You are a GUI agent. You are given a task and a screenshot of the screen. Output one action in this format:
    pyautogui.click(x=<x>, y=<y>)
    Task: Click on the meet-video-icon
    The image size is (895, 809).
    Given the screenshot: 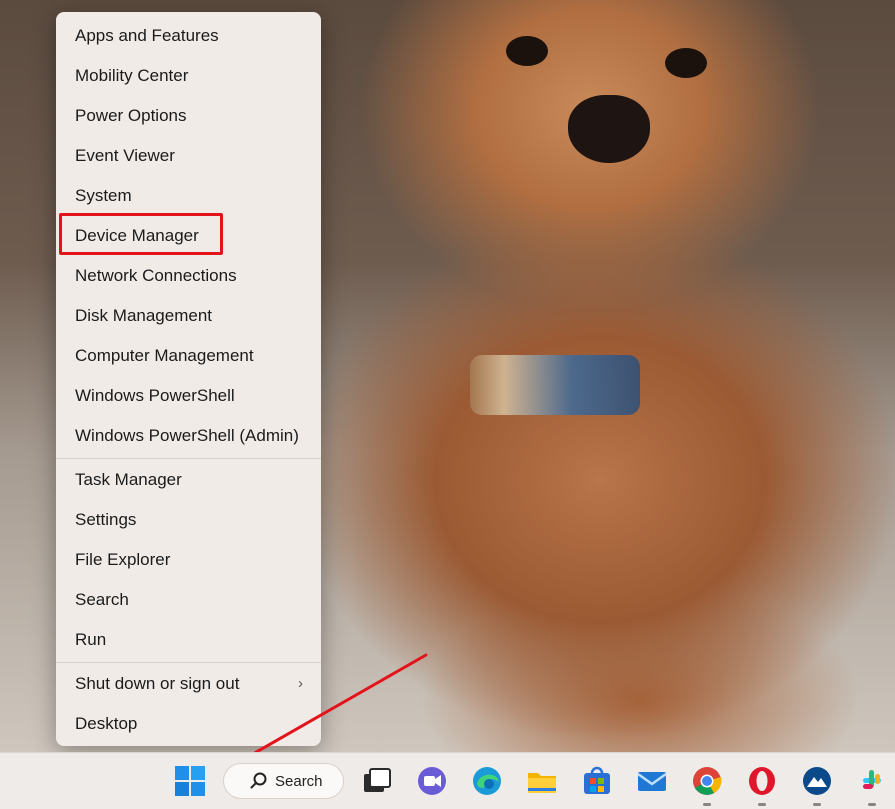 What is the action you would take?
    pyautogui.click(x=432, y=781)
    